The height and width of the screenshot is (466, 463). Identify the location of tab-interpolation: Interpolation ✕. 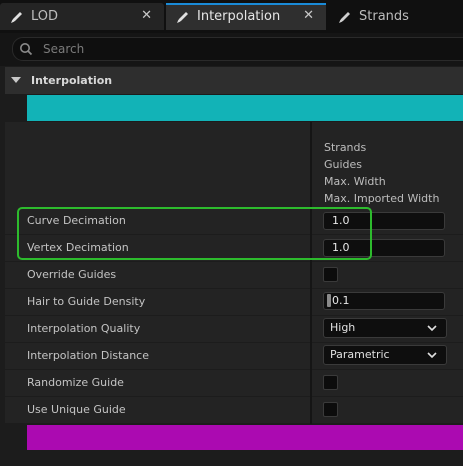
(246, 16).